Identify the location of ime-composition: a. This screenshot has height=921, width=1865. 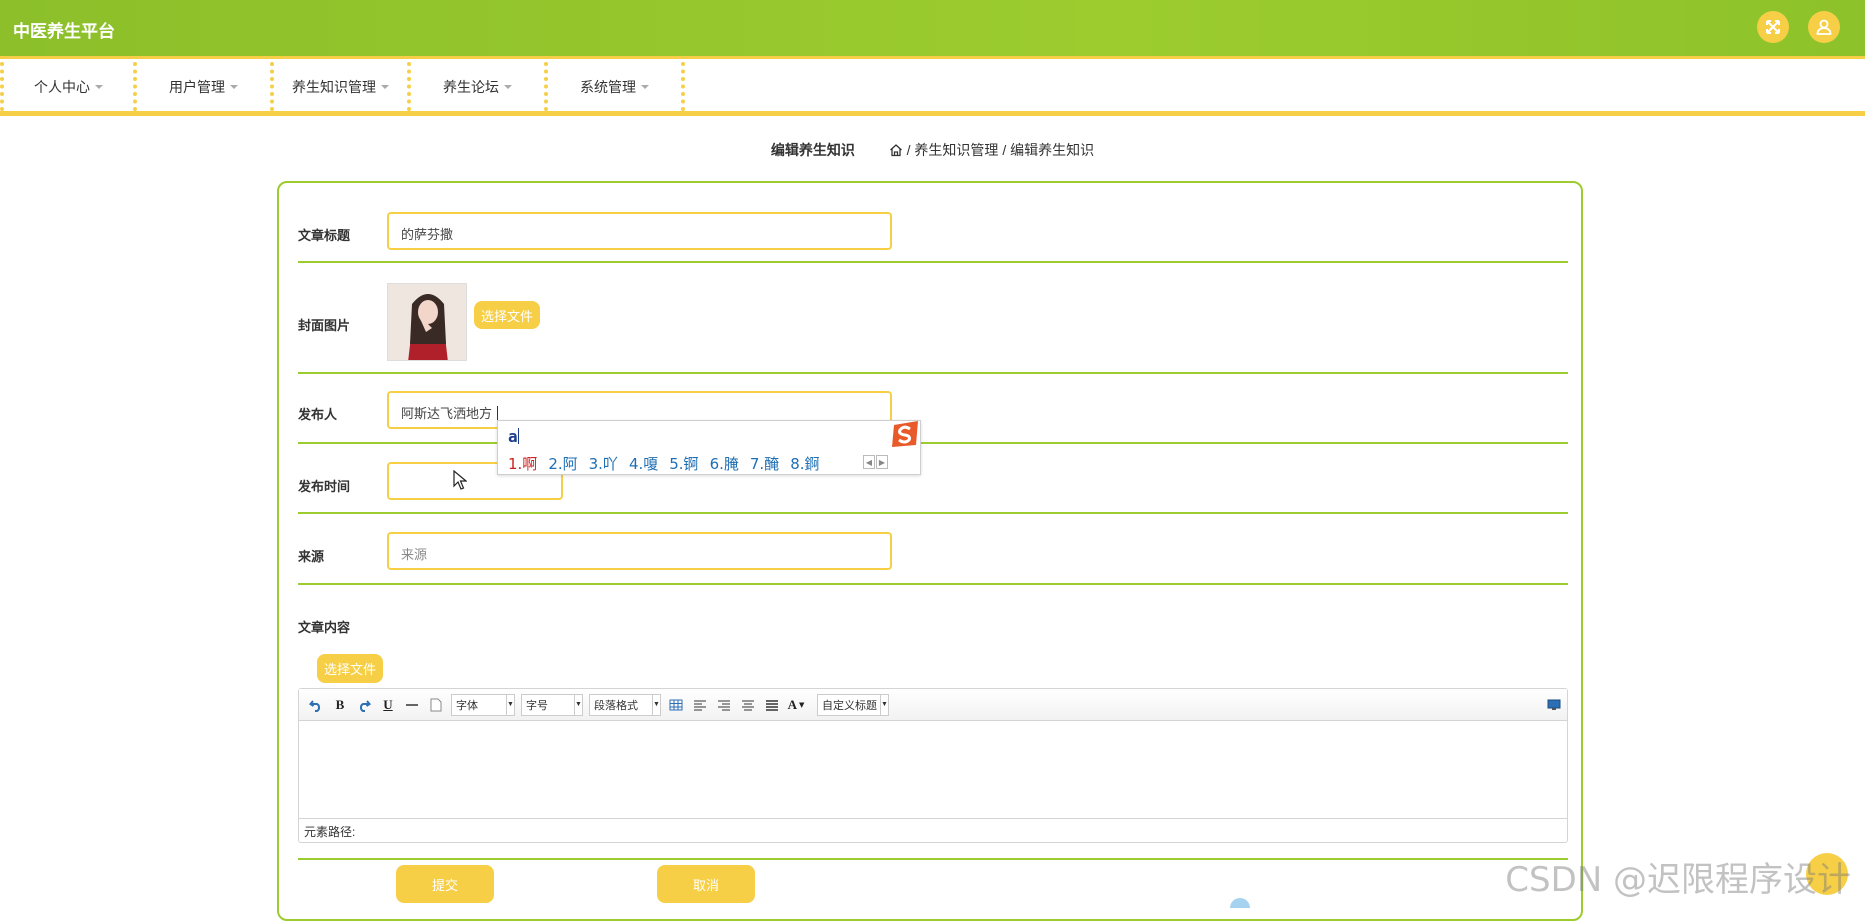
(513, 436).